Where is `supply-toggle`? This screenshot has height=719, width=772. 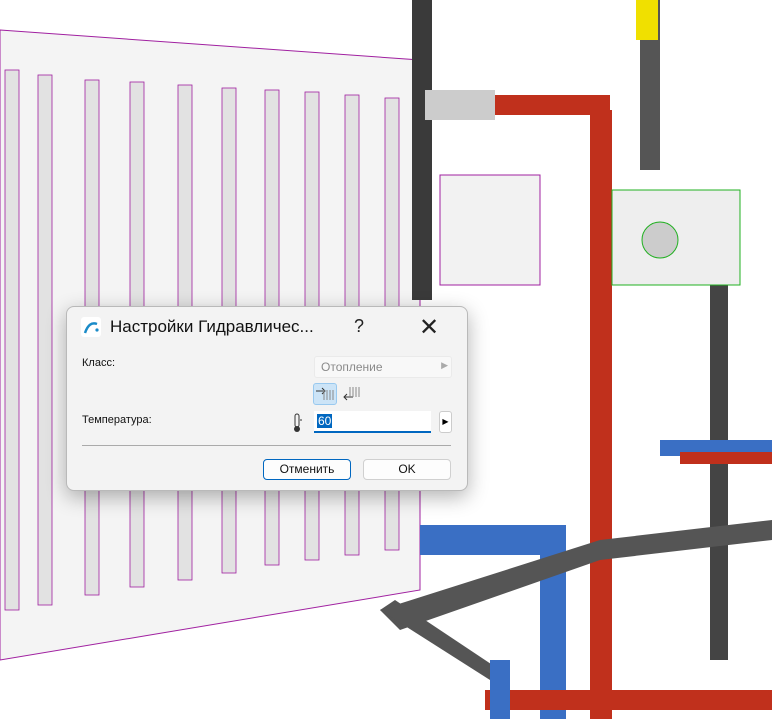
supply-toggle is located at coordinates (325, 394).